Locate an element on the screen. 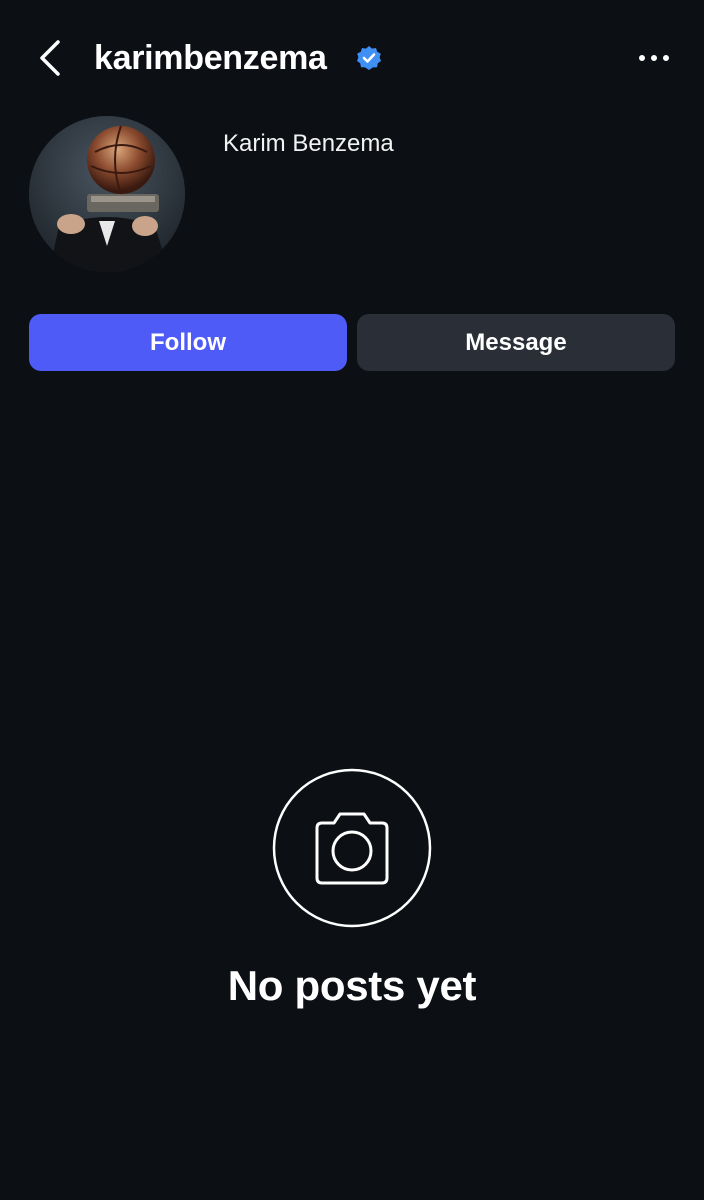 Image resolution: width=704 pixels, height=1200 pixels. empty-state-text: No posts yet is located at coordinates (352, 985).